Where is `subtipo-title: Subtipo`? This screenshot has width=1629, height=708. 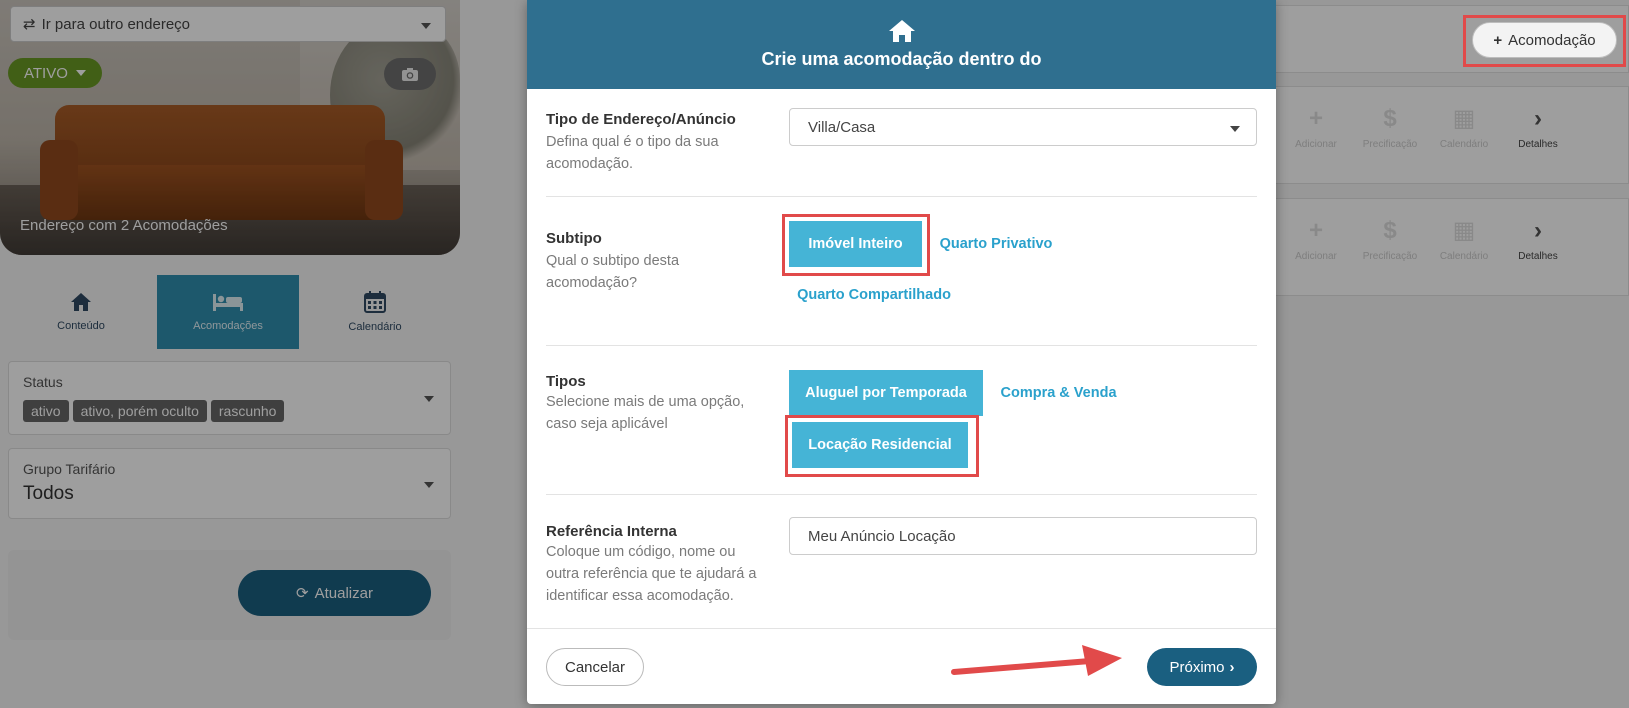
subtipo-title: Subtipo is located at coordinates (574, 238).